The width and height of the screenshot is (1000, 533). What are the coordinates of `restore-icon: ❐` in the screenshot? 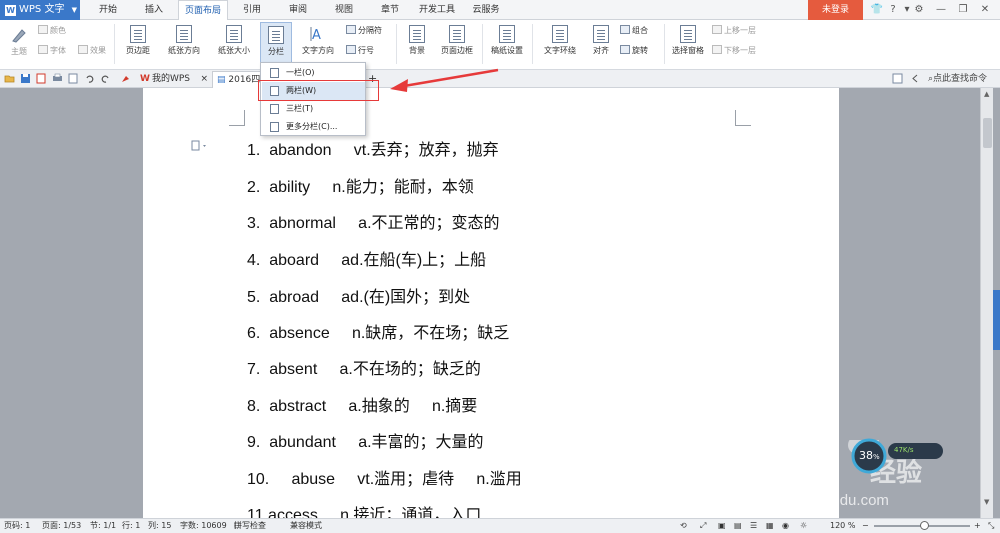 It's located at (963, 10).